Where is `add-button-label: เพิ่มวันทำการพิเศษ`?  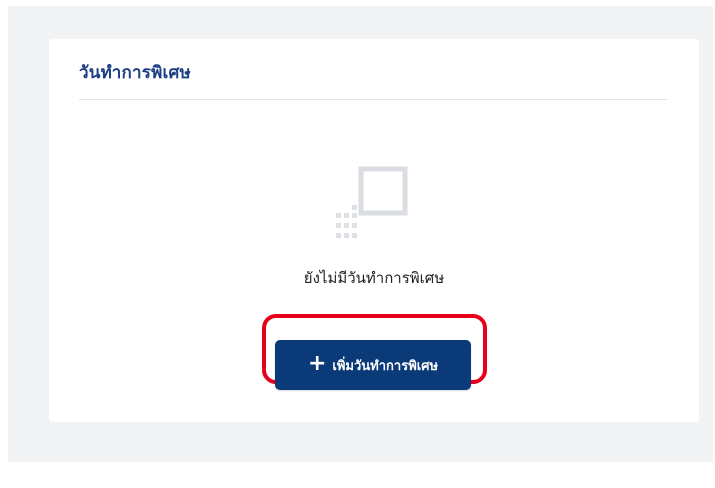 add-button-label: เพิ่มวันทำการพิเศษ is located at coordinates (385, 366).